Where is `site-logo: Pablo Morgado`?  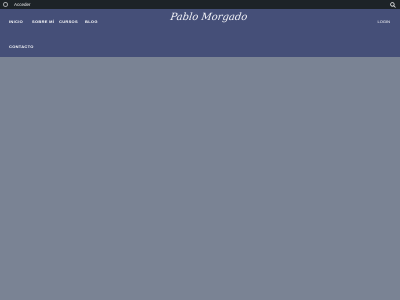
site-logo: Pablo Morgado is located at coordinates (208, 20).